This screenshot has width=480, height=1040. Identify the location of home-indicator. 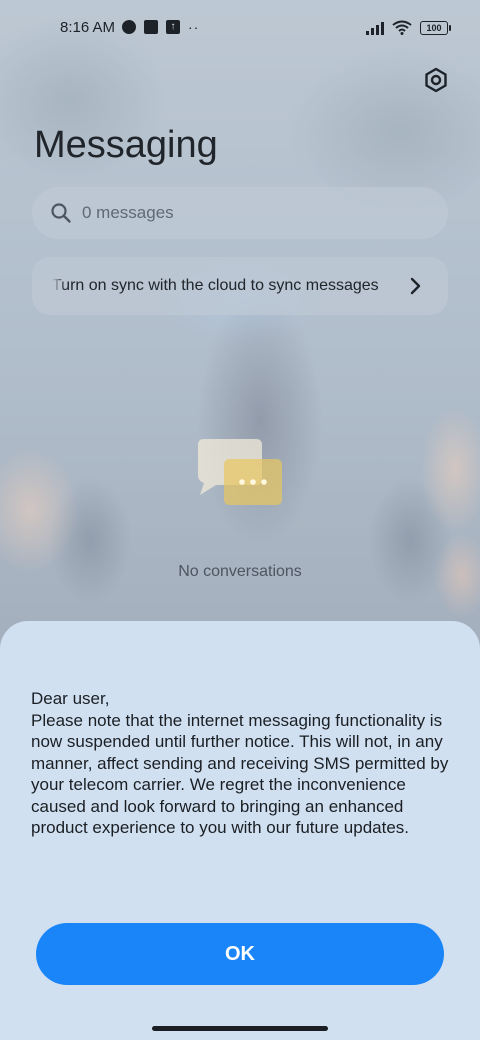
(240, 1028).